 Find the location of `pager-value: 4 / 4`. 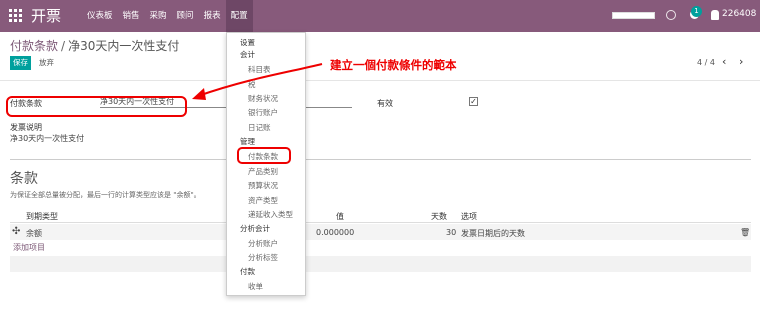

pager-value: 4 / 4 is located at coordinates (706, 62).